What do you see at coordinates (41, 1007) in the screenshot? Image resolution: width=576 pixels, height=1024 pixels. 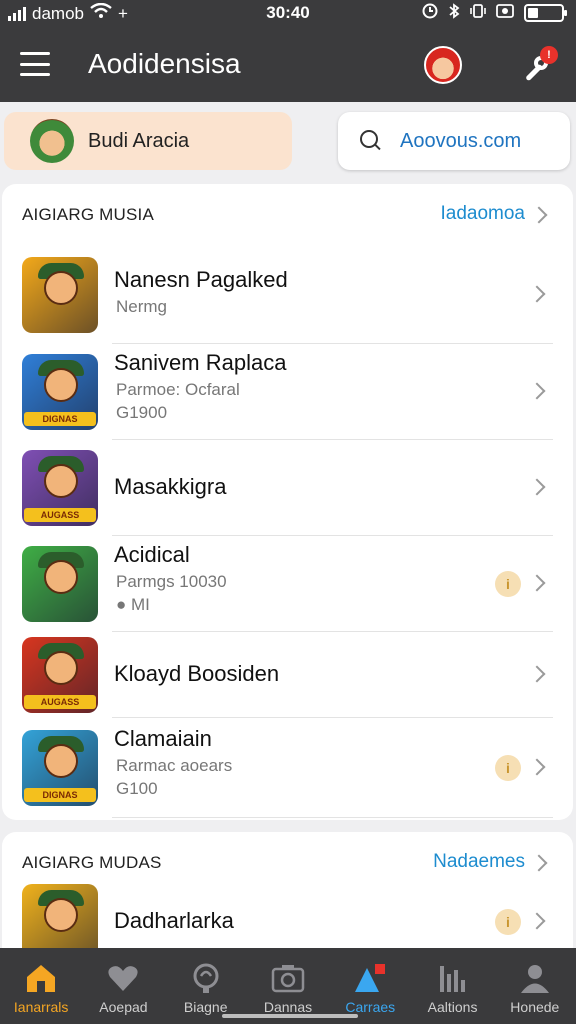 I see `tab-label: Ianarrals` at bounding box center [41, 1007].